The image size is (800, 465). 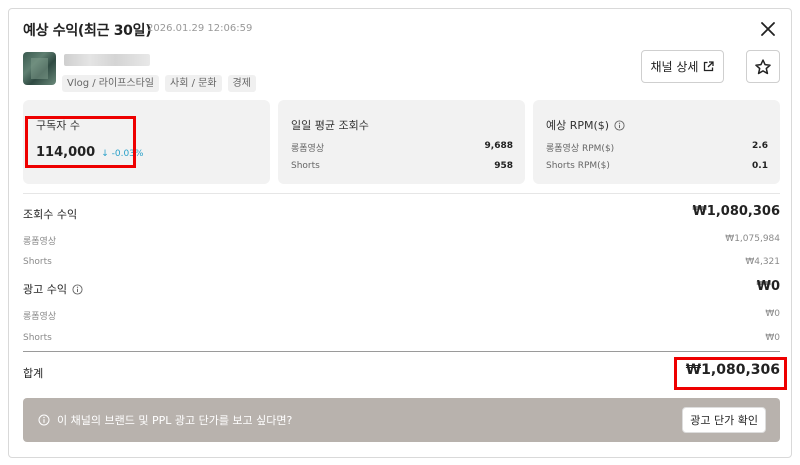 I want to click on daily-views-row: Shorts 958, so click(x=402, y=166).